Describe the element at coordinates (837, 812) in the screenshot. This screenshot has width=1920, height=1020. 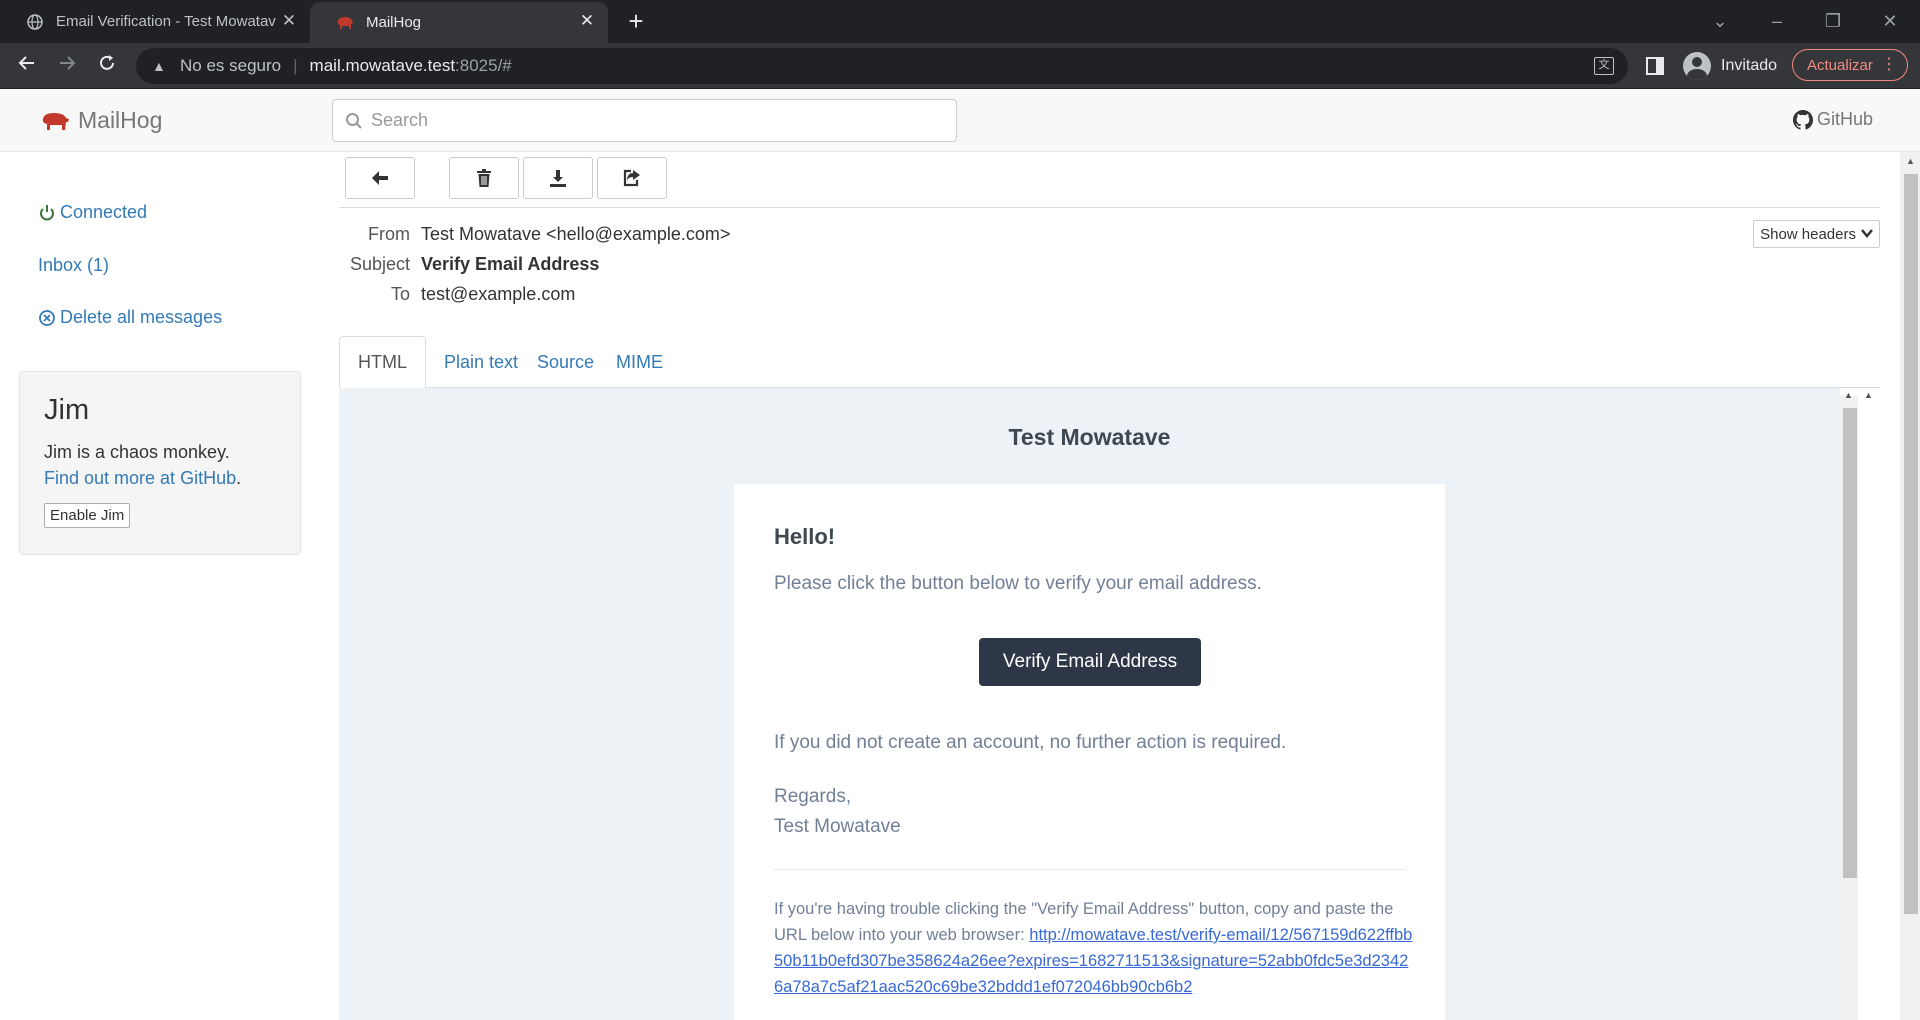
I see `email-salutation: Regards, Test Mowatave` at that location.